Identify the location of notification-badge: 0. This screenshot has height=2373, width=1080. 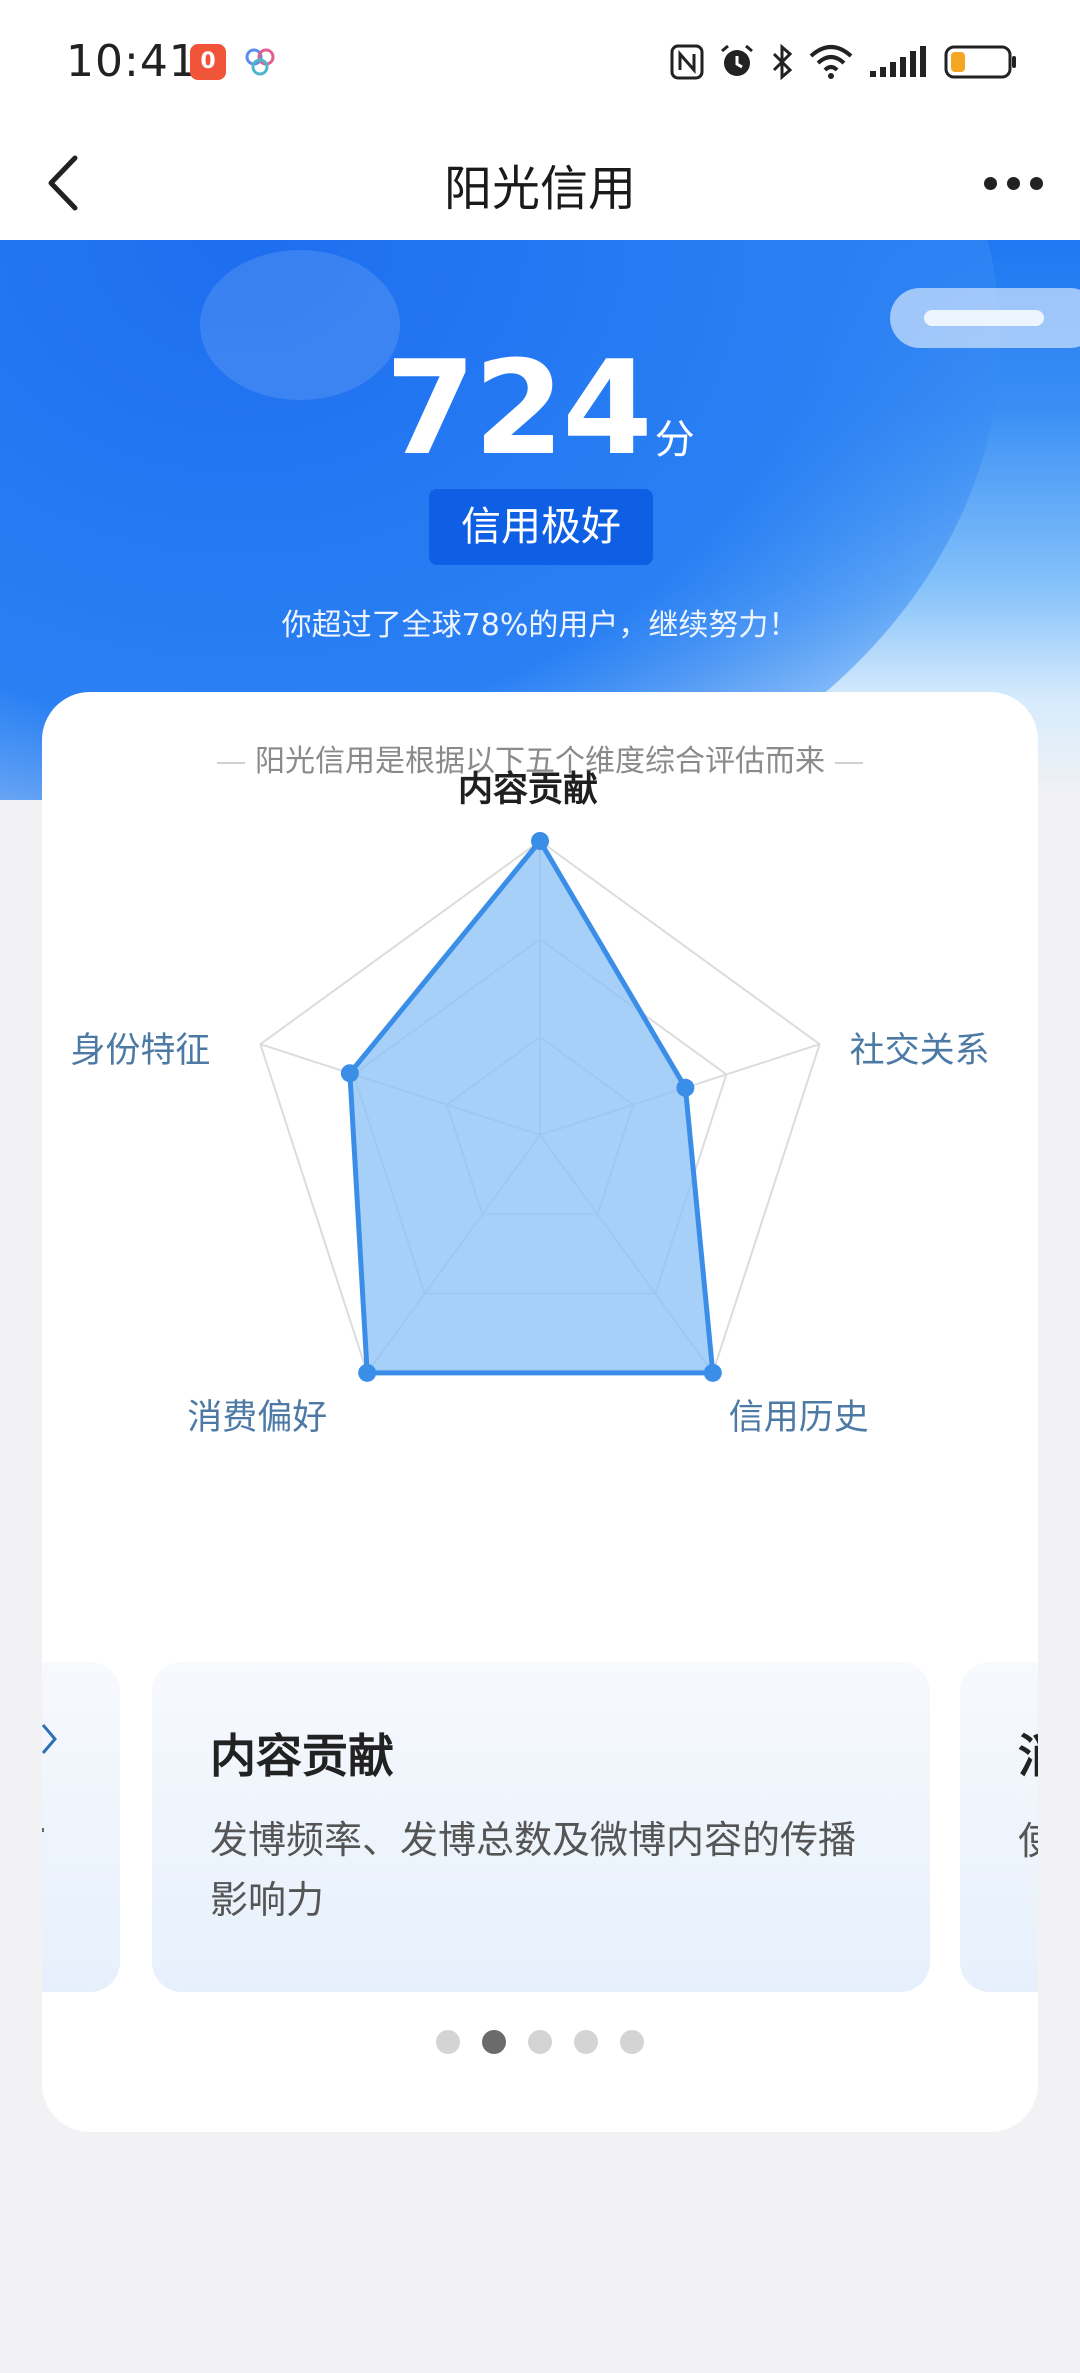
(208, 62).